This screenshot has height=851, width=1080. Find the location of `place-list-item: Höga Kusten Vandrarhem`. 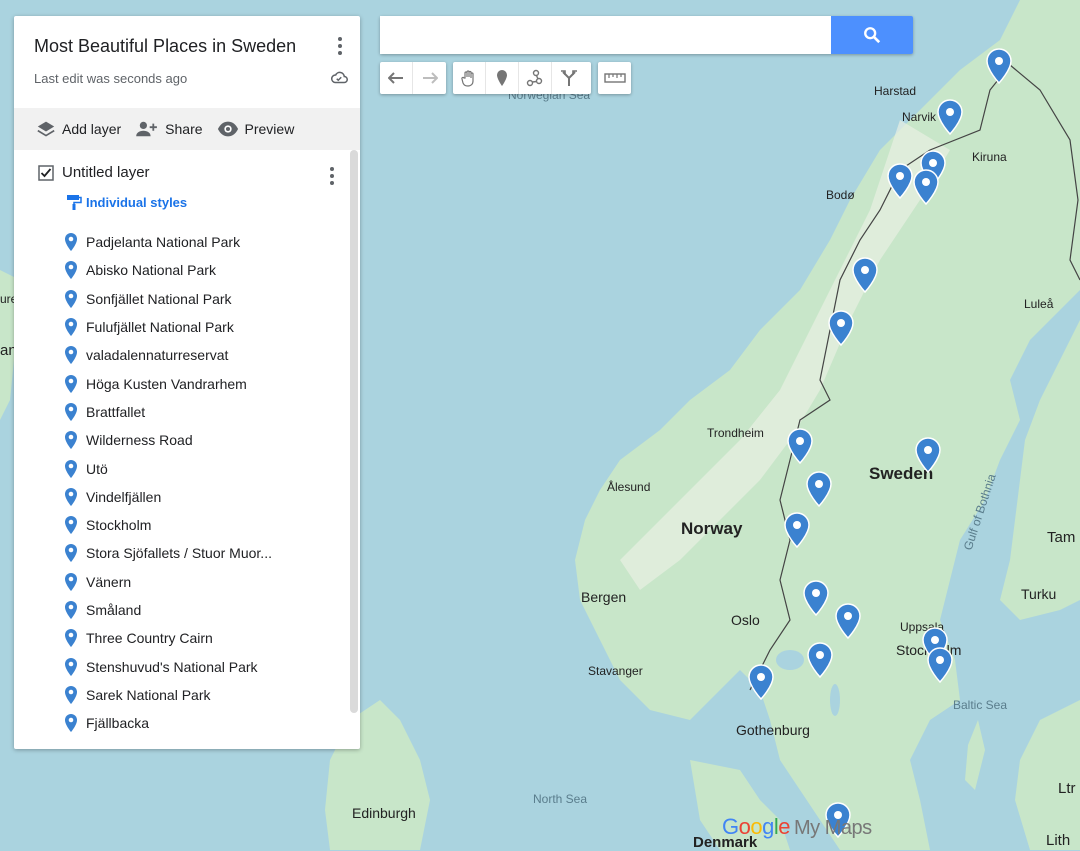

place-list-item: Höga Kusten Vandrarhem is located at coordinates (168, 383).